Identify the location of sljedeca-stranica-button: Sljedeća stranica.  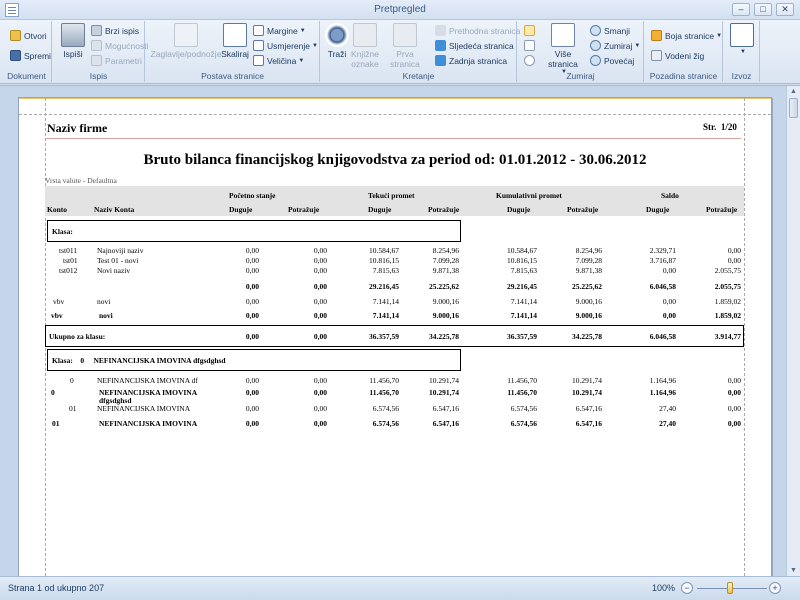
(474, 45).